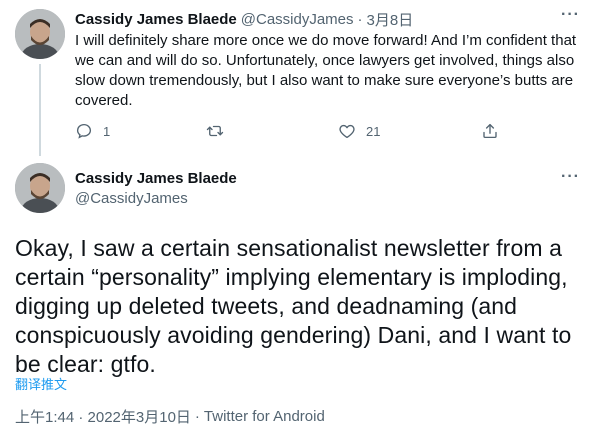 This screenshot has width=591, height=431. I want to click on retweet-button, so click(220, 131).